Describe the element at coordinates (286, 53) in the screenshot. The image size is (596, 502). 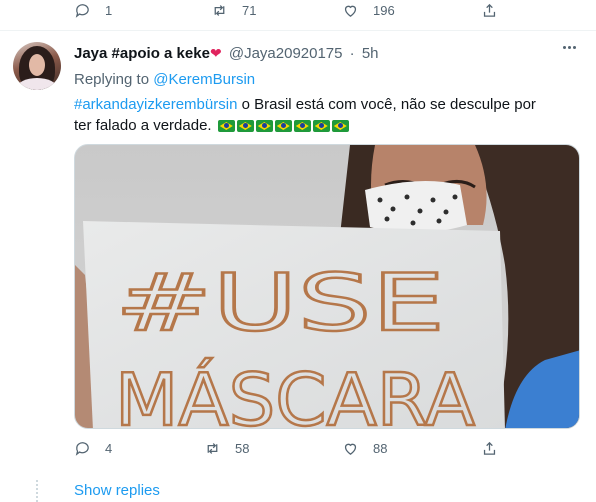
I see `user-handle: @Jaya20920175` at that location.